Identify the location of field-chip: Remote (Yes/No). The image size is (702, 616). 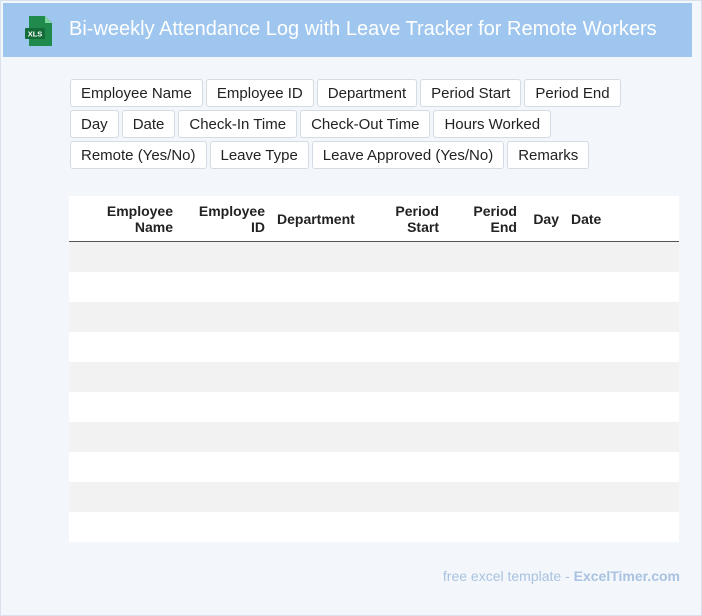
(138, 155).